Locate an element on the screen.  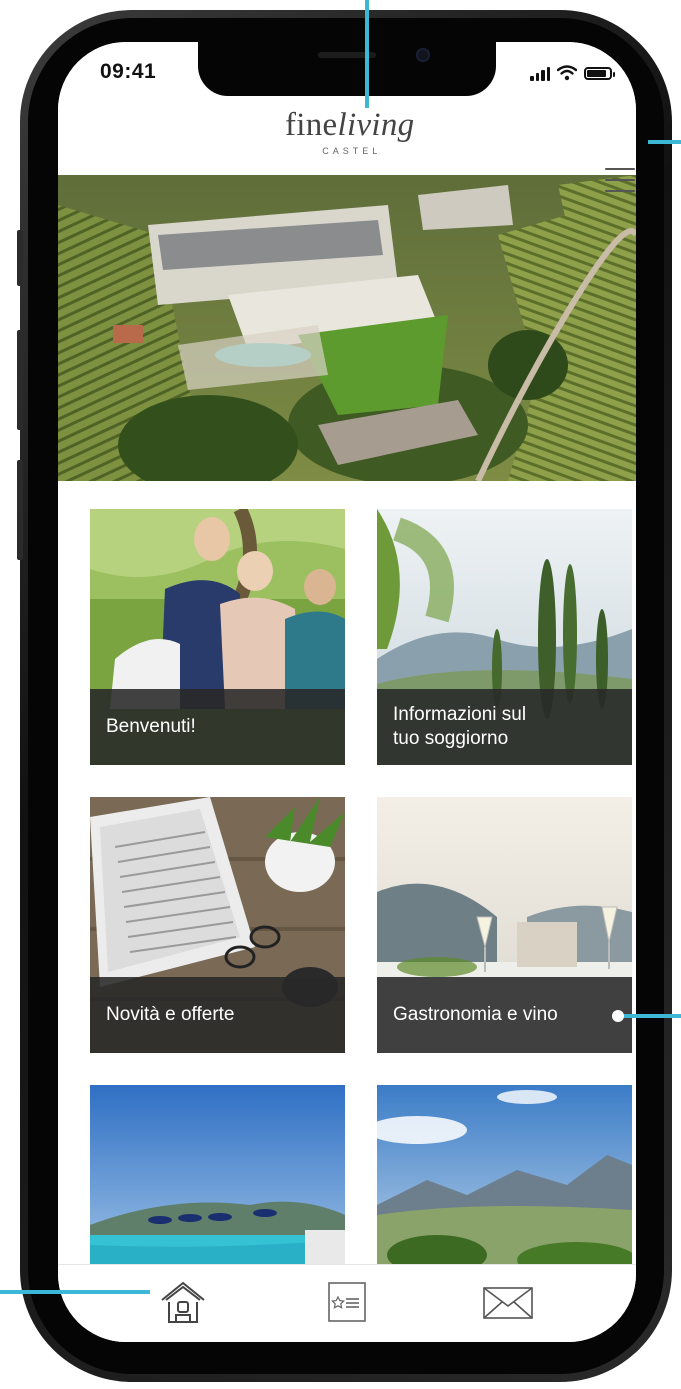
volume-up-button is located at coordinates (20, 380).